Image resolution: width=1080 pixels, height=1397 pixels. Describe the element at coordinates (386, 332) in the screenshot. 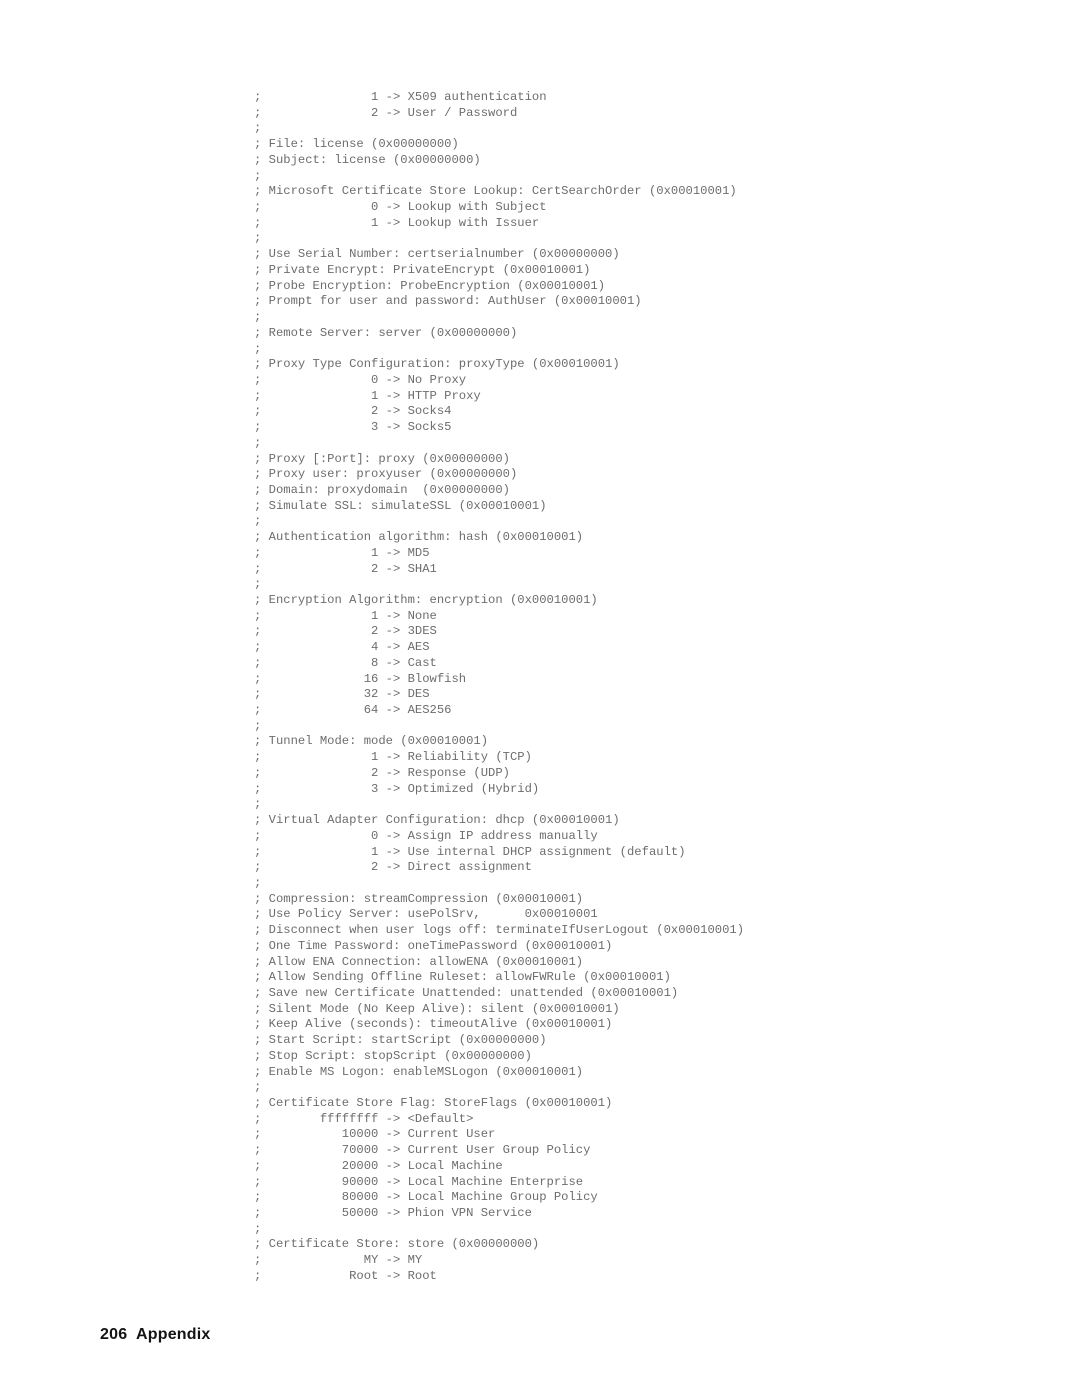

I see `config-line: ; Remote Server: server (0x00000000)` at that location.